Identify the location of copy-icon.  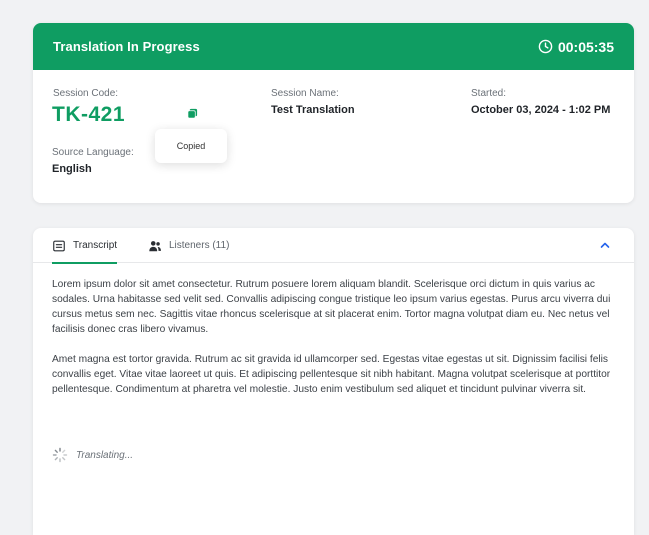
(192, 113).